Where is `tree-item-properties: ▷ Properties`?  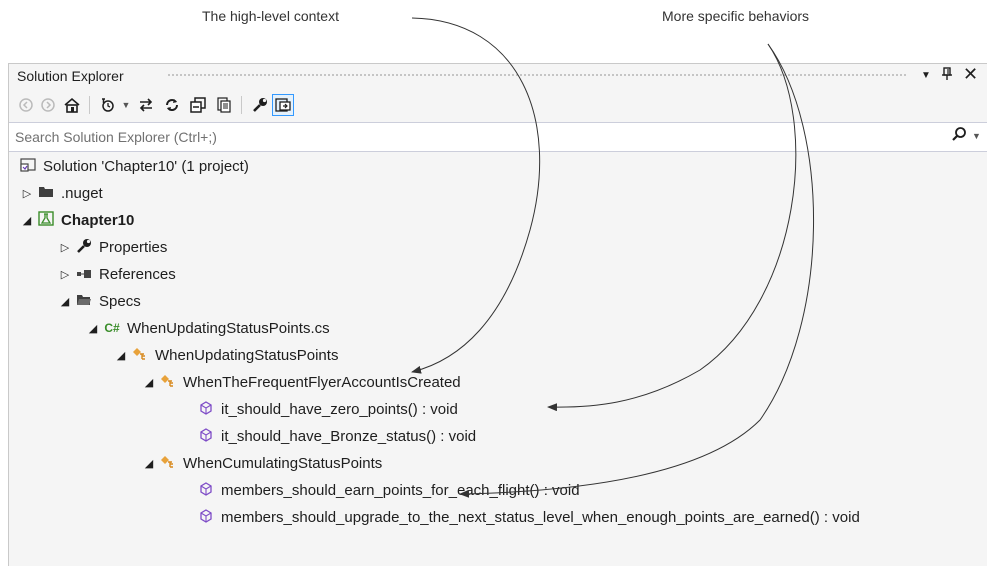 tree-item-properties: ▷ Properties is located at coordinates (112, 247).